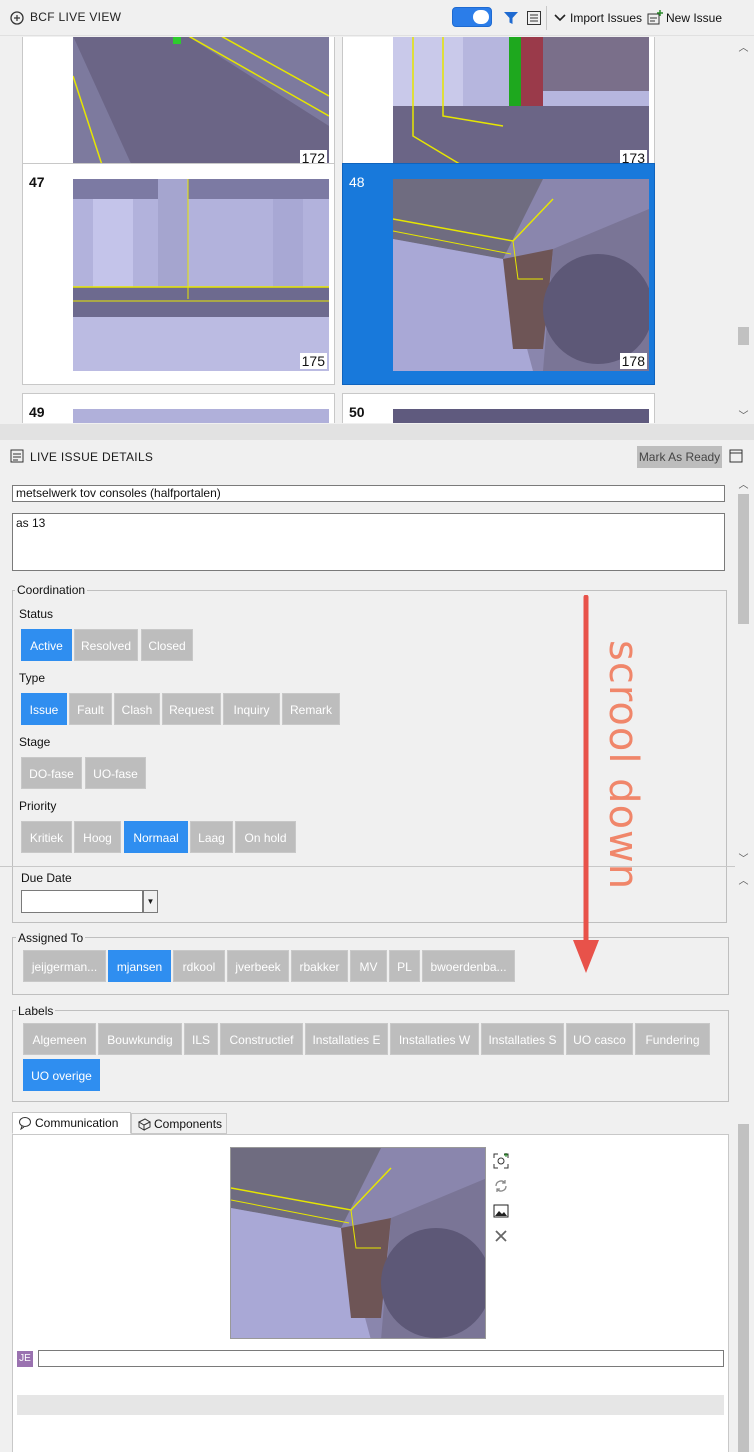  What do you see at coordinates (377, 18) in the screenshot?
I see `live-view-header: BCF LIVE VIEW Import Issues New Issue` at bounding box center [377, 18].